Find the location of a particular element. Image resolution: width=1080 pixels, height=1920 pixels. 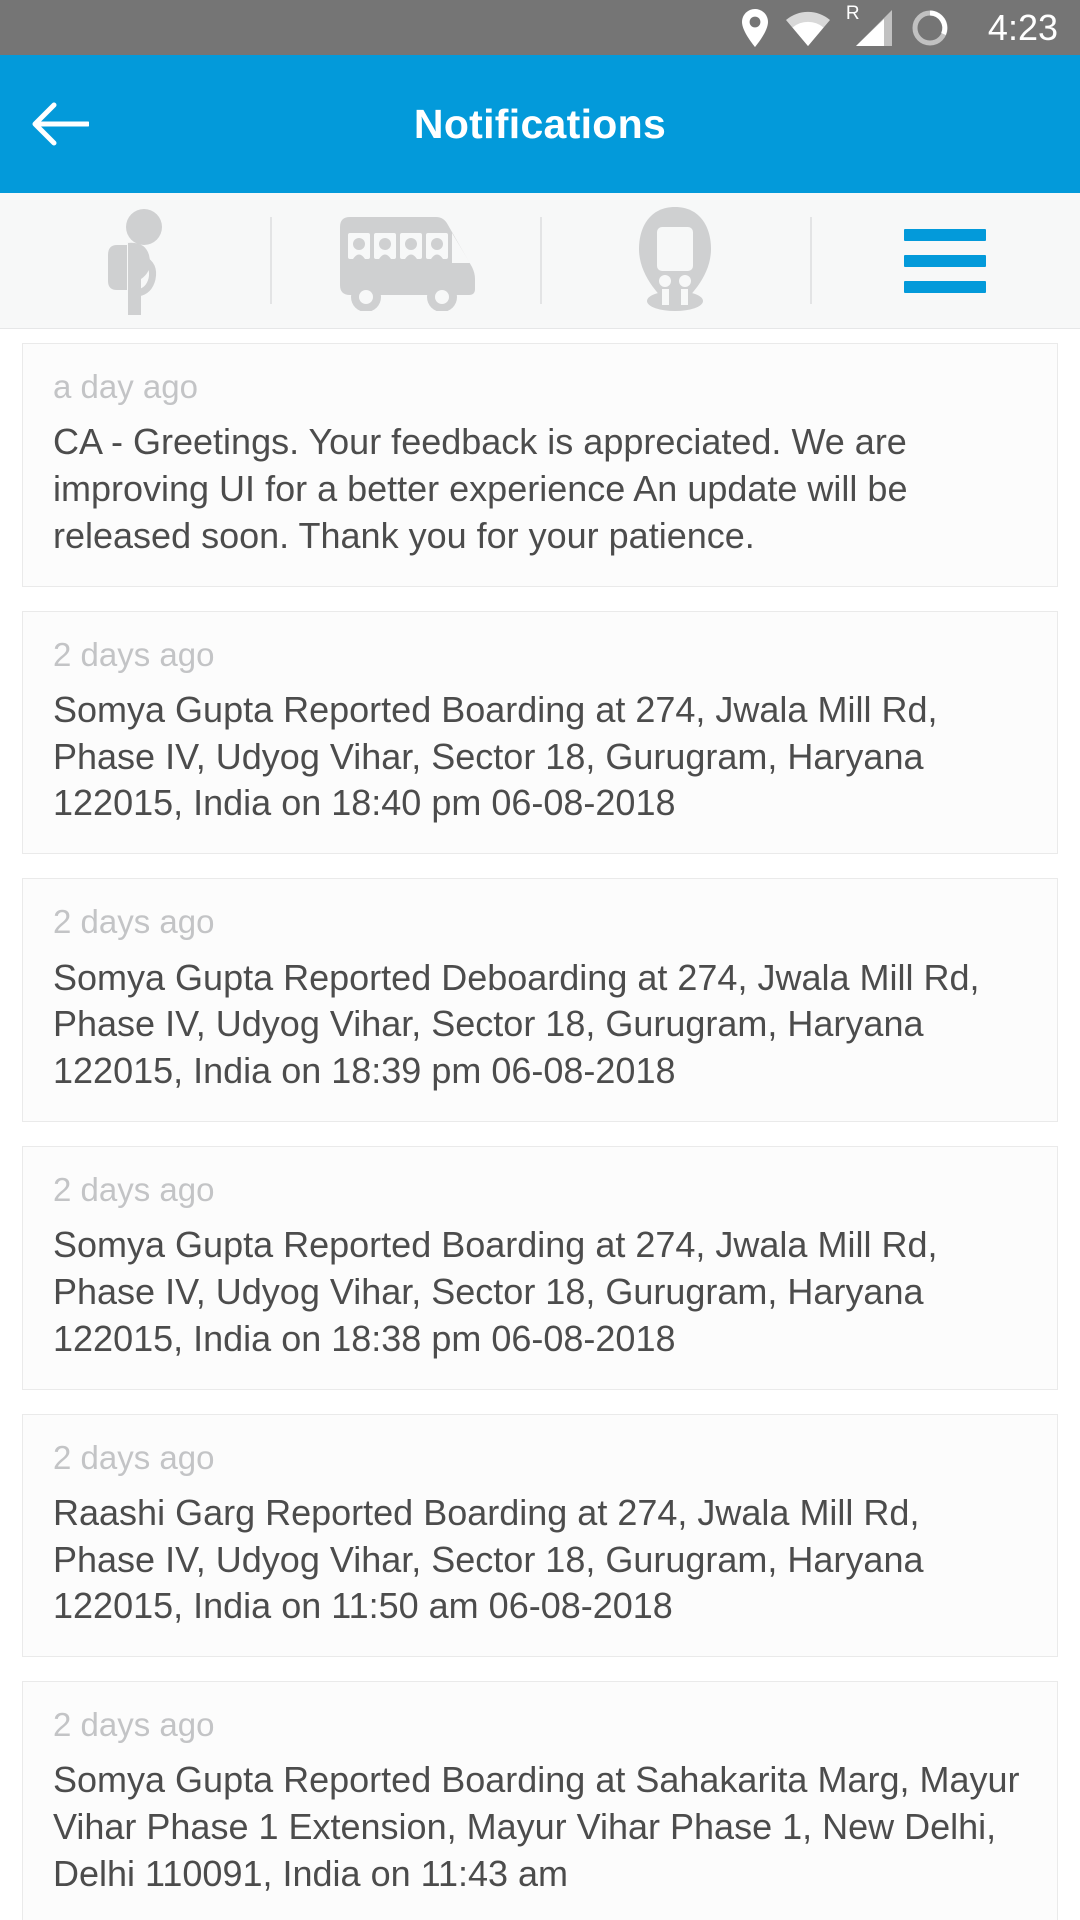

tab-bar is located at coordinates (540, 261).